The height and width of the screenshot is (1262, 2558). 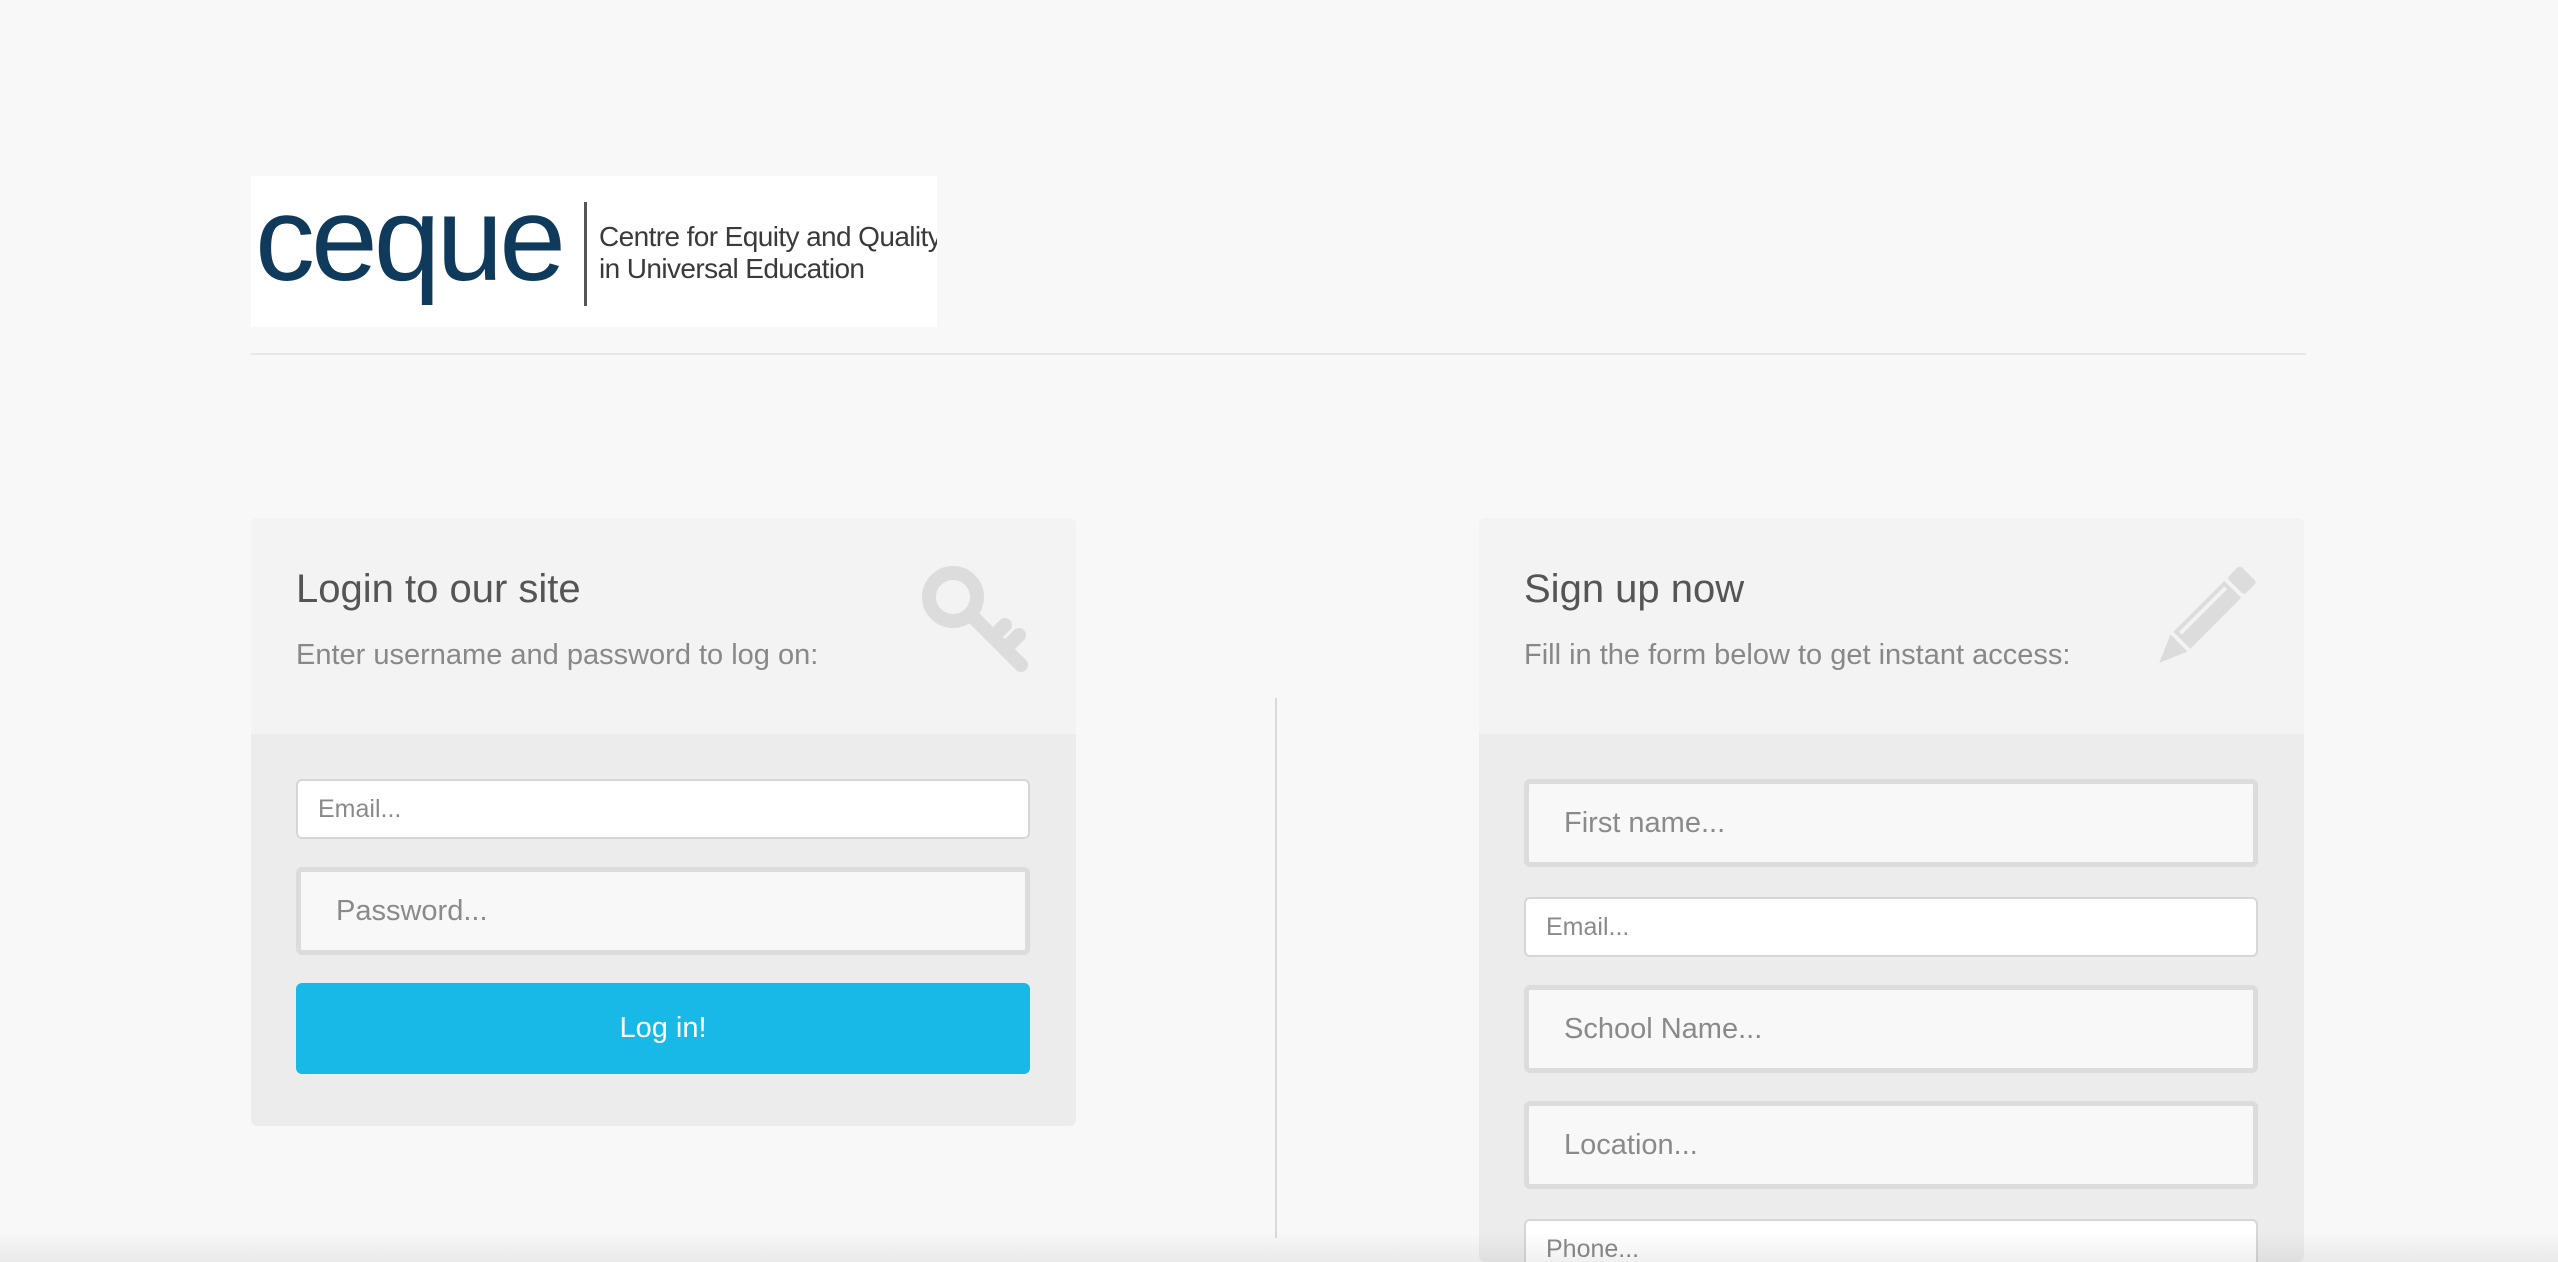 I want to click on key-icon, so click(x=975, y=619).